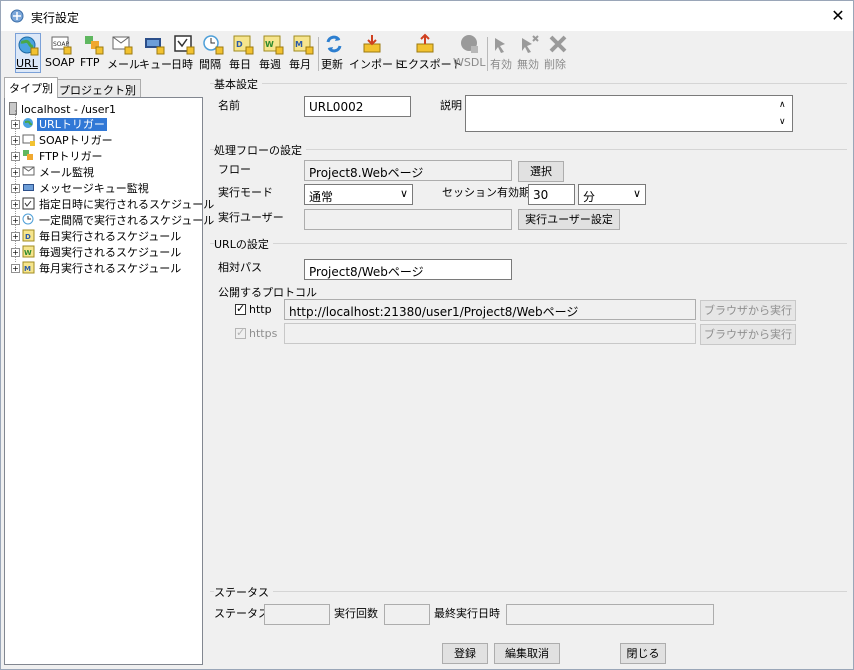 Image resolution: width=854 pixels, height=670 pixels. What do you see at coordinates (491, 192) in the screenshot?
I see `session-period-label: セッション有効期間` at bounding box center [491, 192].